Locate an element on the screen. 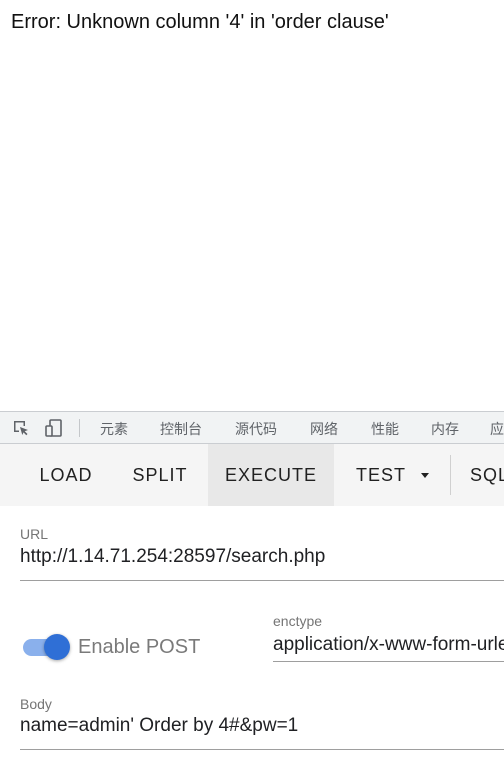  body-input: name=admin' Order by 4#&pw=1 is located at coordinates (262, 732).